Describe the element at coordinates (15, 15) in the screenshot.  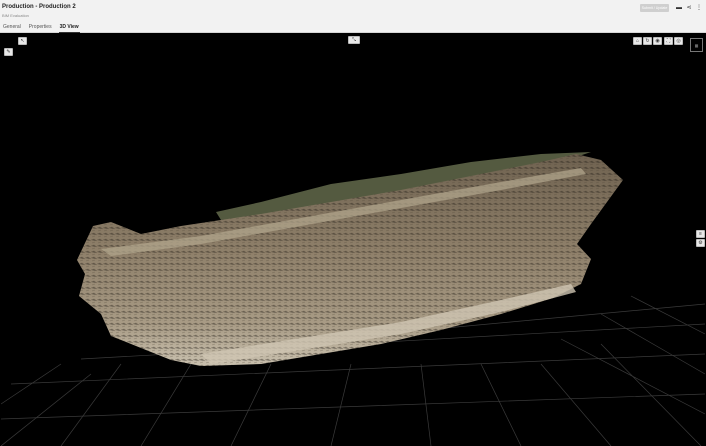
I see `page-subtitle: BIM Evaluation` at that location.